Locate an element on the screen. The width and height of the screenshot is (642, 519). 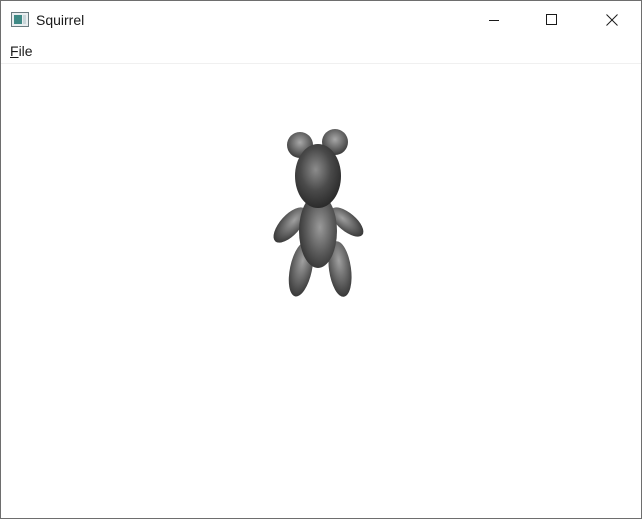
window-title: Squirrel is located at coordinates (60, 20).